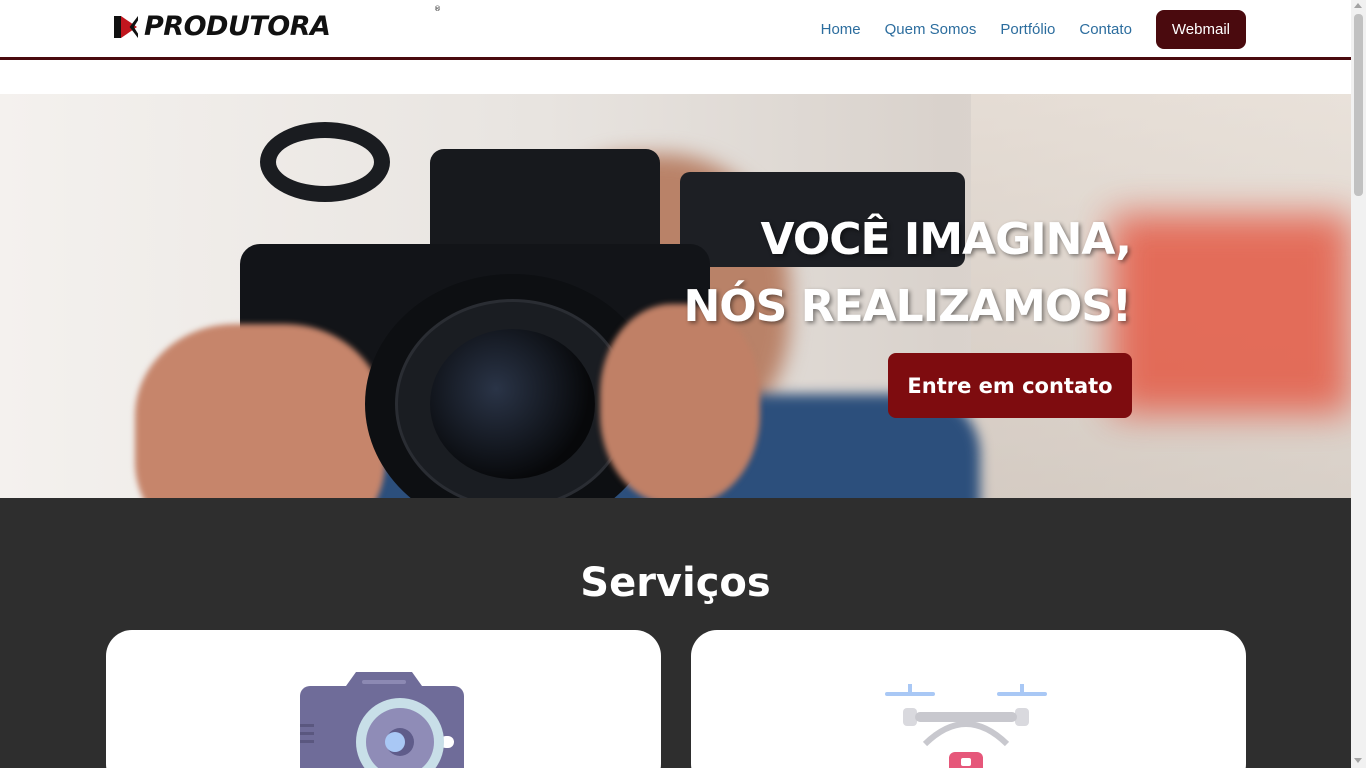 Image resolution: width=1366 pixels, height=768 pixels. What do you see at coordinates (966, 726) in the screenshot?
I see `drone-icon` at bounding box center [966, 726].